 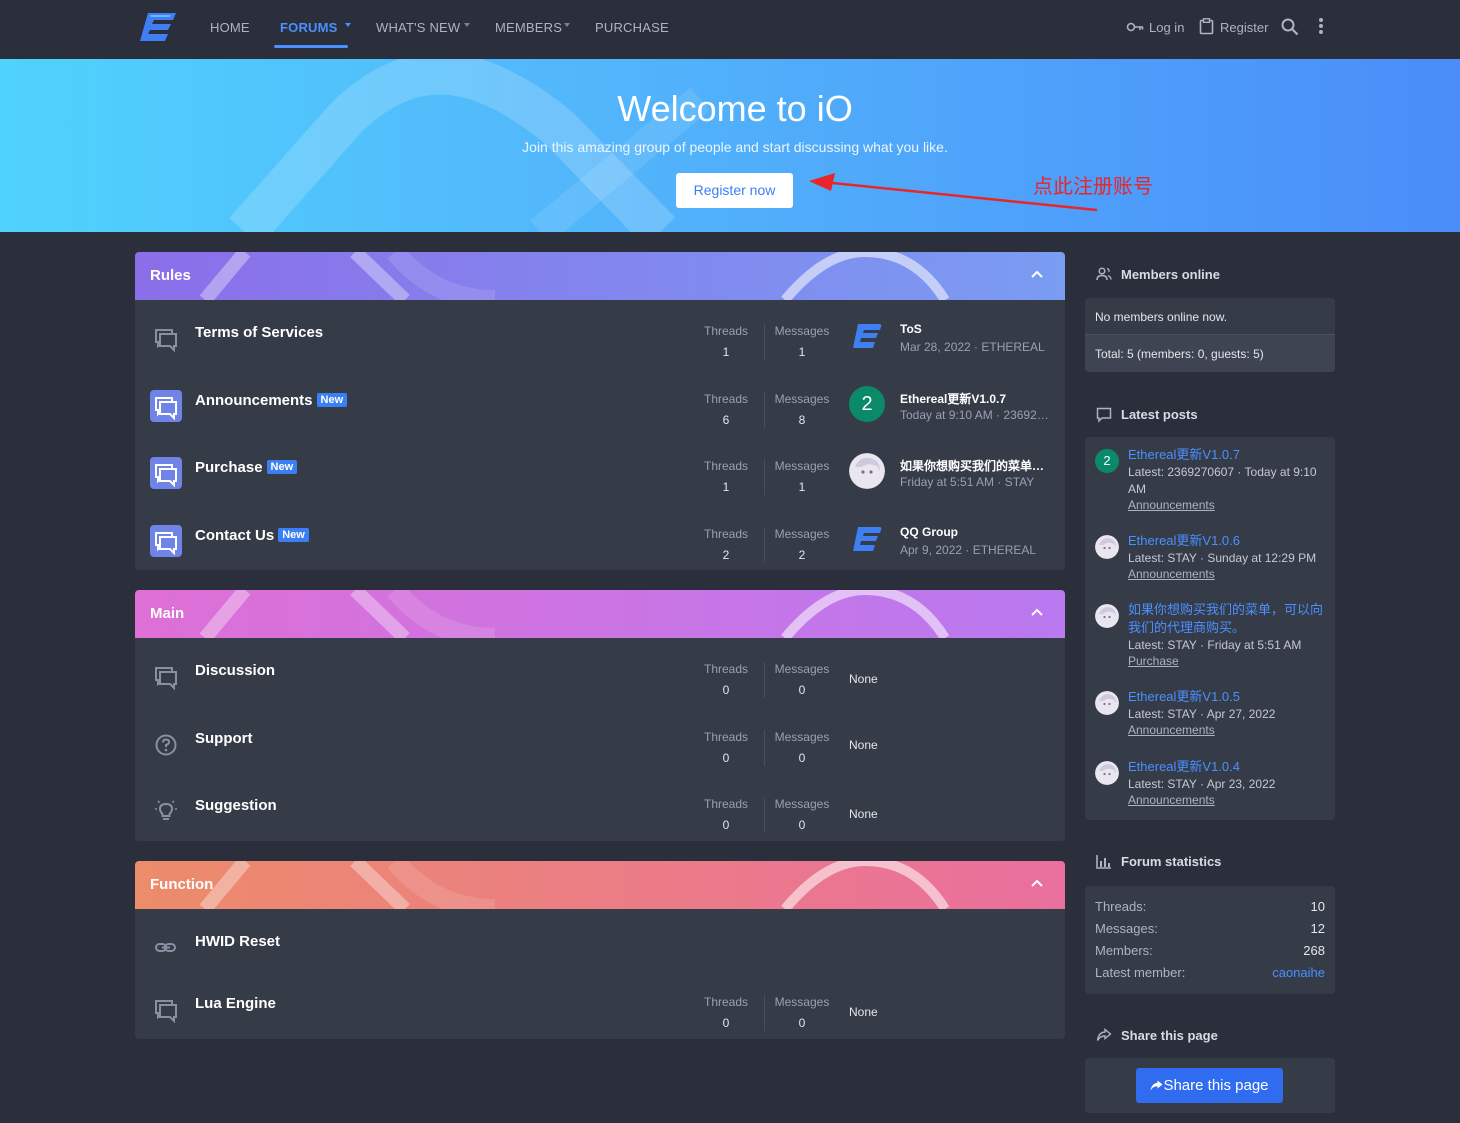 I want to click on node-title: Purchase New, so click(x=246, y=467).